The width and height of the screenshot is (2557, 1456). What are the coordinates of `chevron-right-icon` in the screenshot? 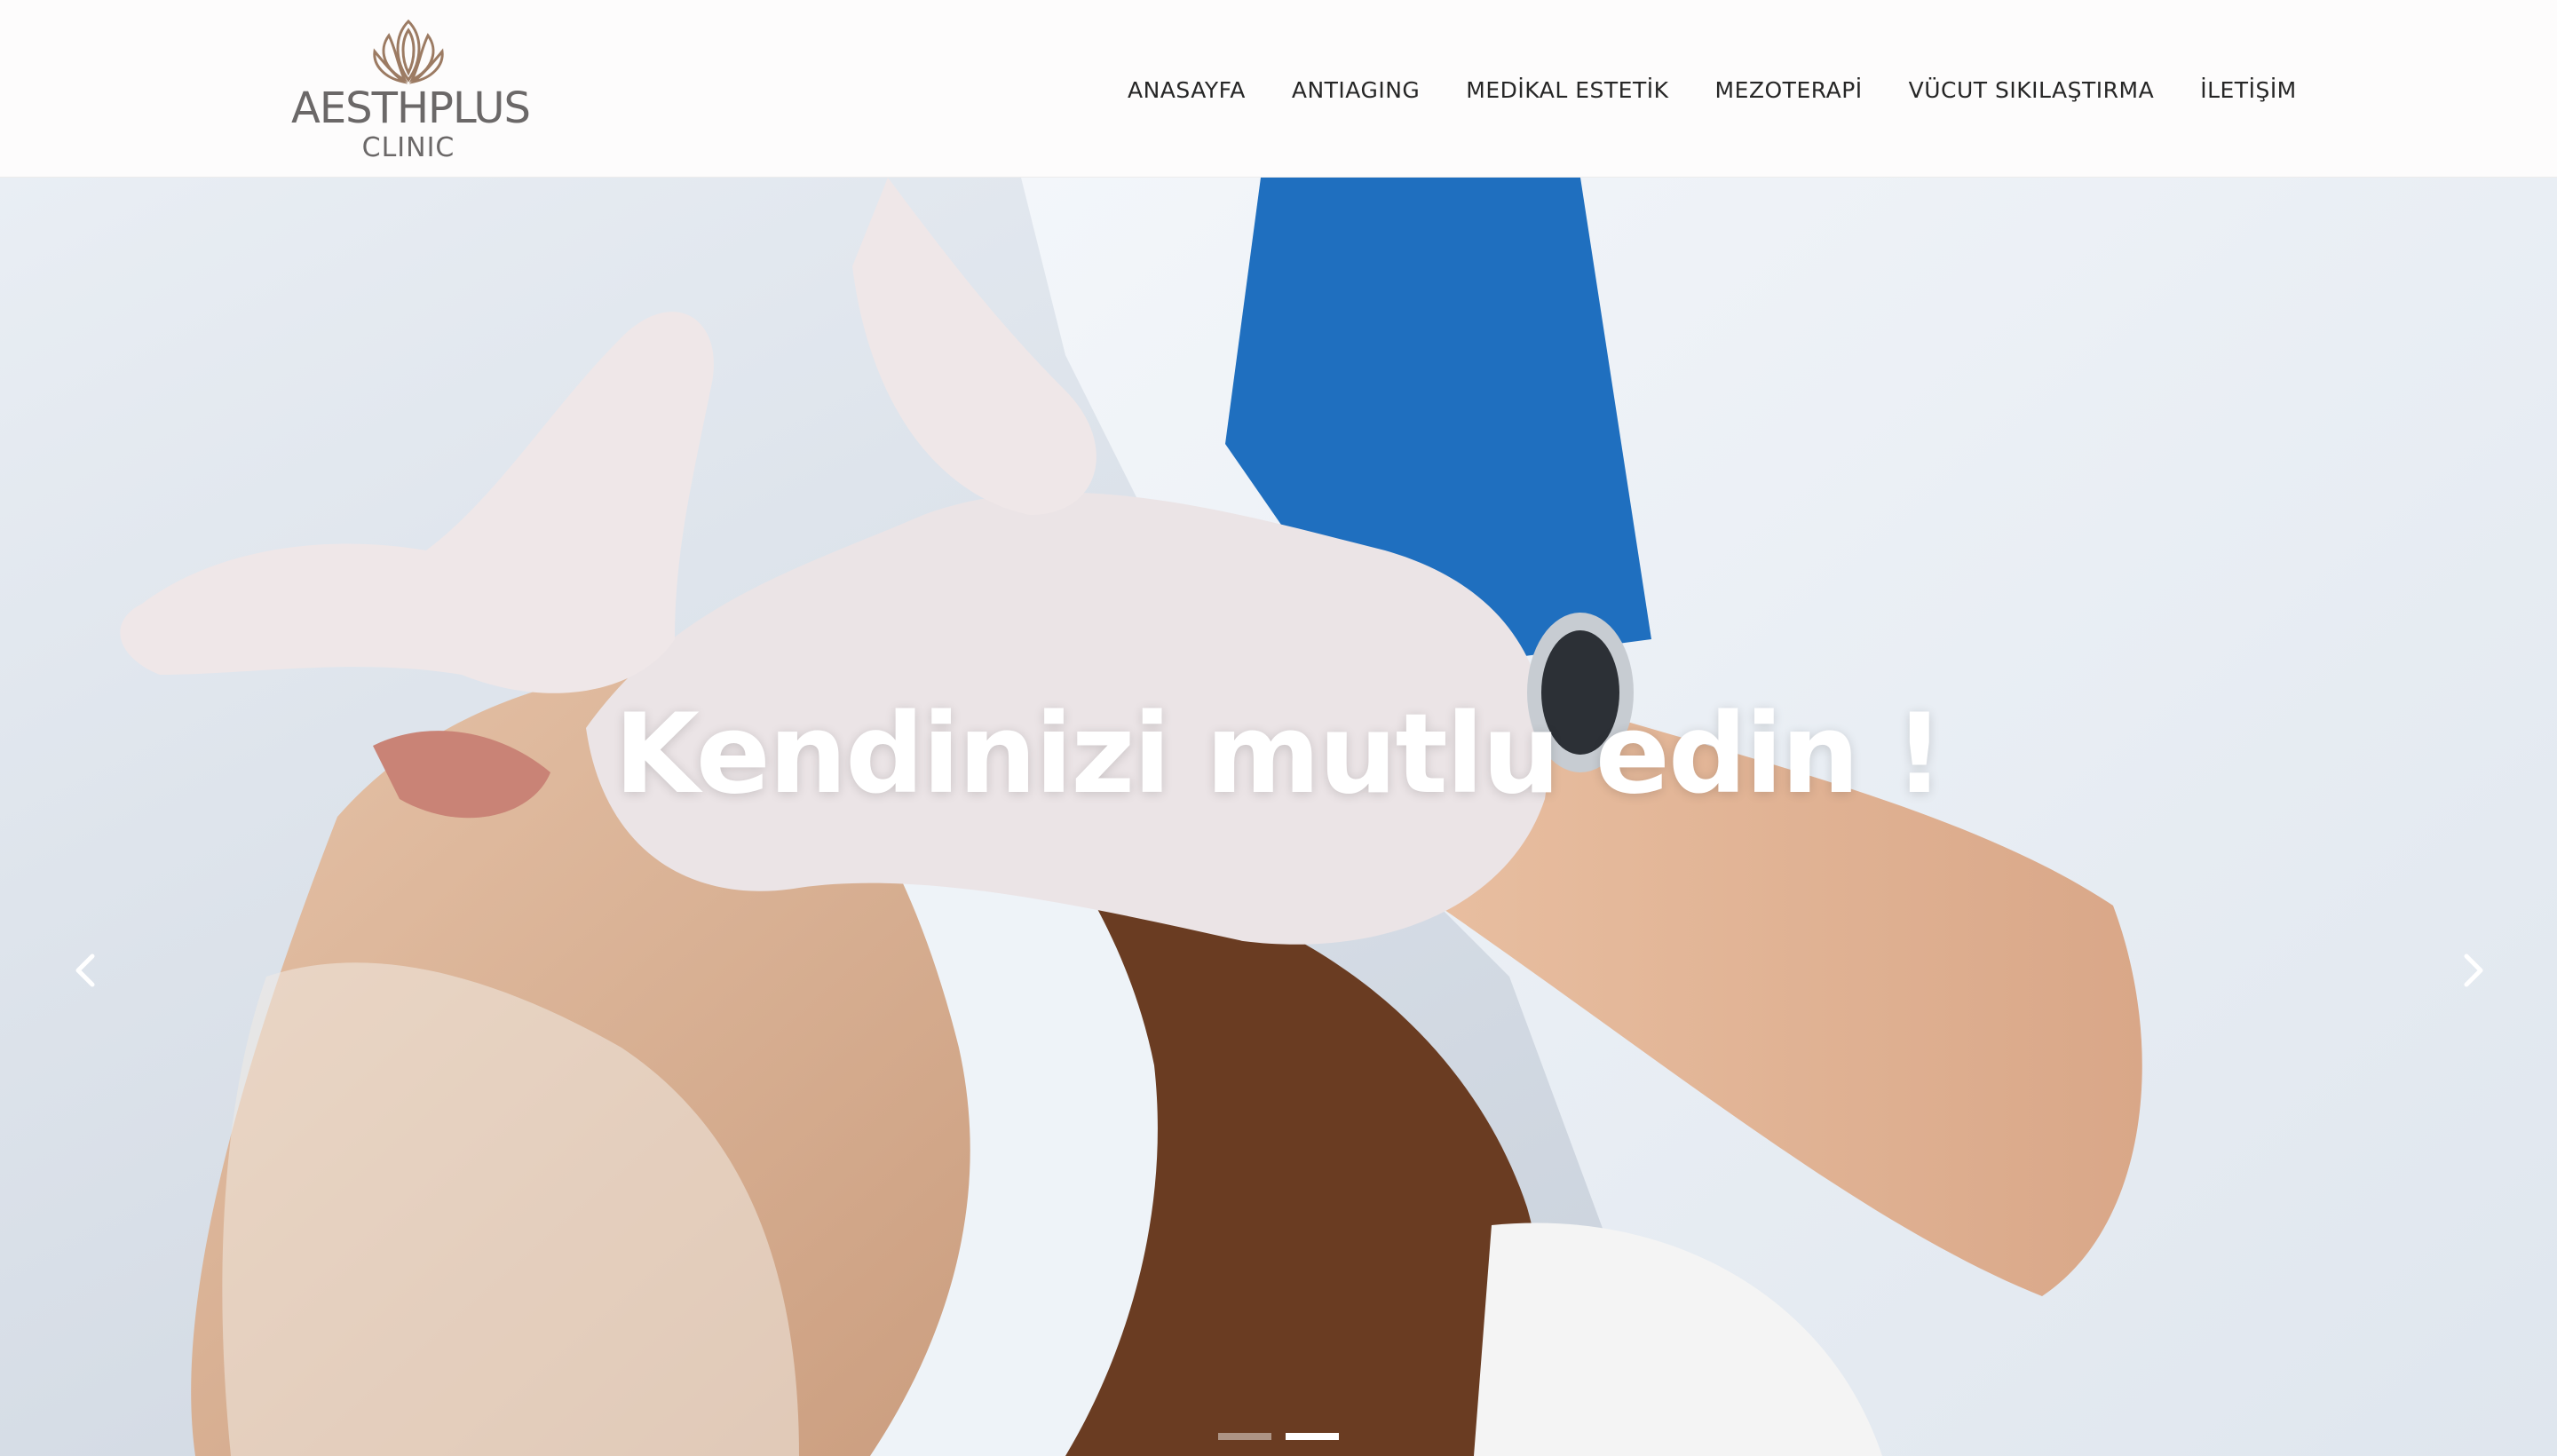 It's located at (2473, 970).